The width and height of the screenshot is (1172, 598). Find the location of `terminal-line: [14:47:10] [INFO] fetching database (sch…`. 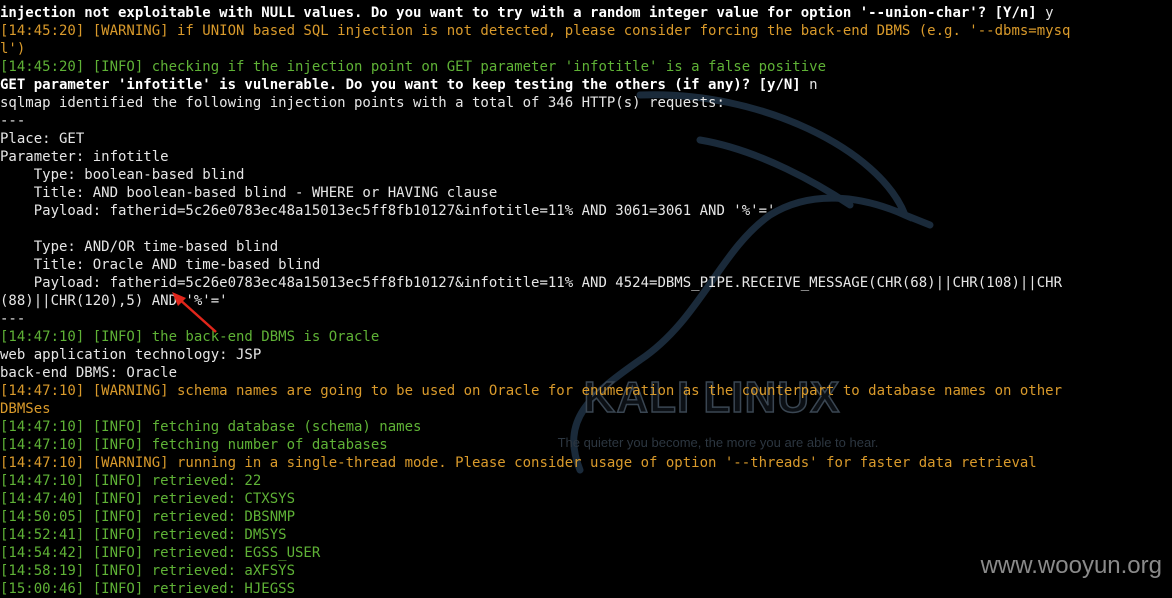

terminal-line: [14:47:10] [INFO] fetching database (sch… is located at coordinates (586, 427).